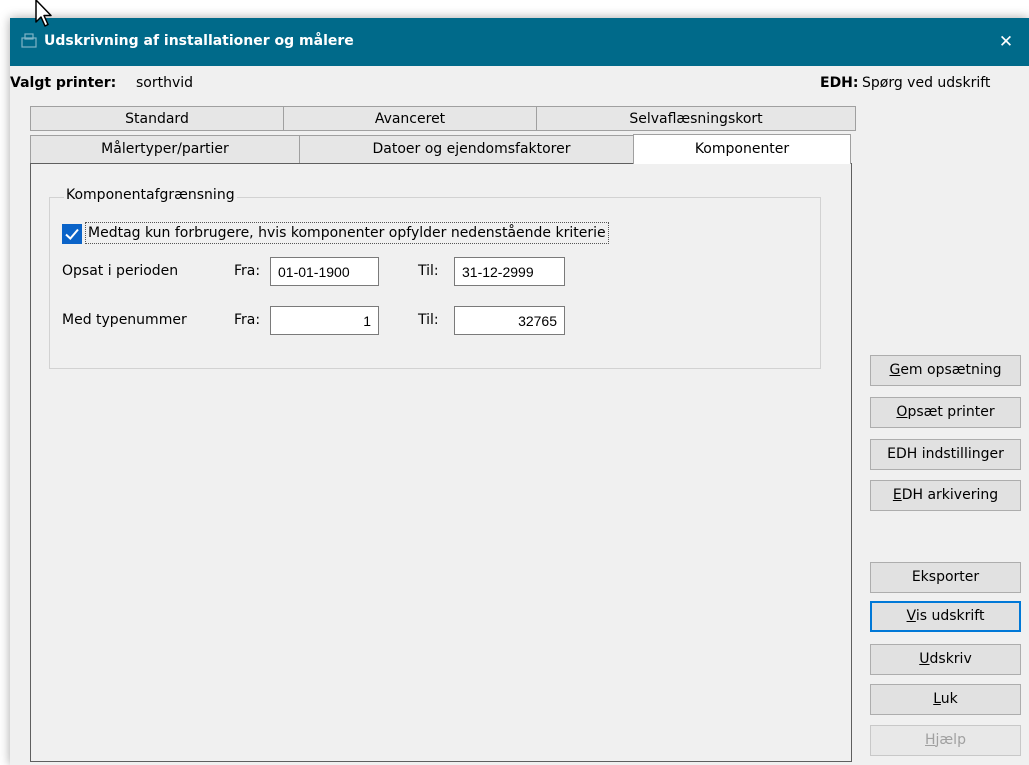 The width and height of the screenshot is (1029, 765). I want to click on edh-ark-label: DH arkivering, so click(950, 495).